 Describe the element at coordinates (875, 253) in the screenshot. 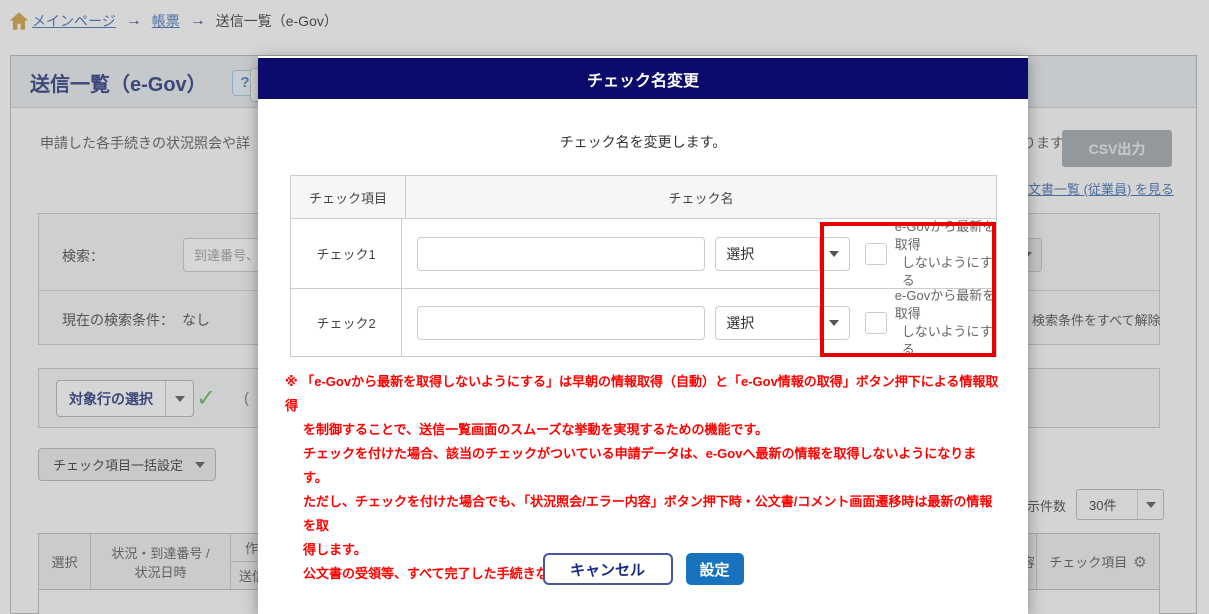

I see `check1-no-fetch-checkbox` at that location.